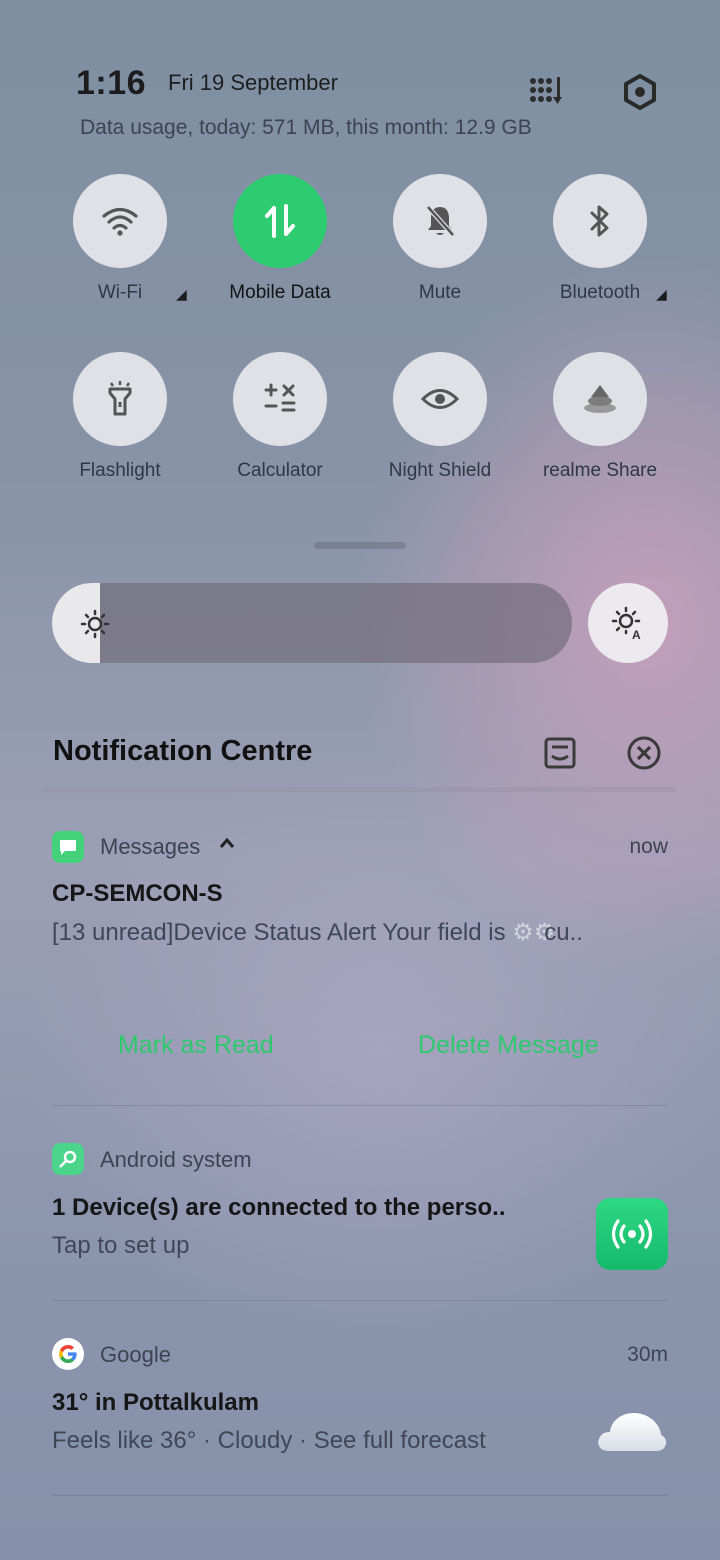 This screenshot has height=1560, width=720. I want to click on date-label: Fri 19 September, so click(253, 82).